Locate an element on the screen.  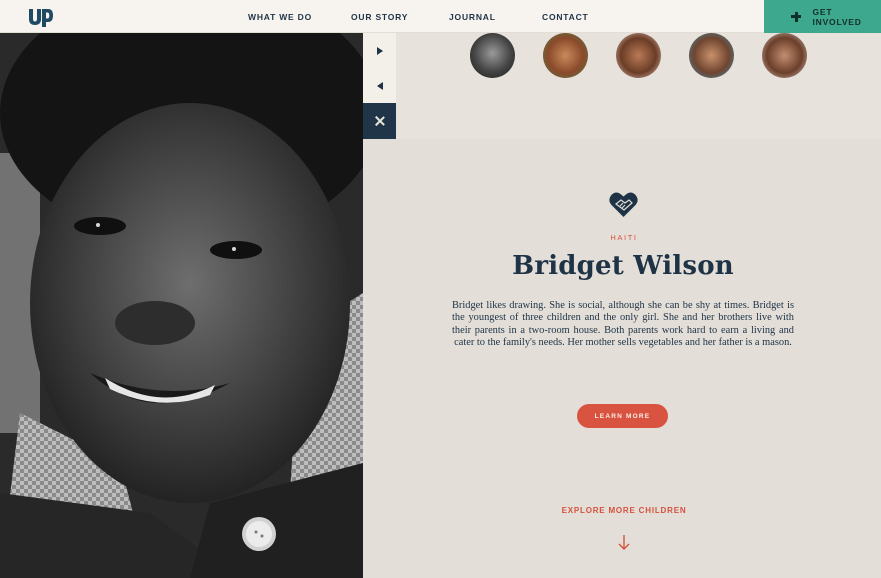
chevron-right-icon is located at coordinates (379, 51).